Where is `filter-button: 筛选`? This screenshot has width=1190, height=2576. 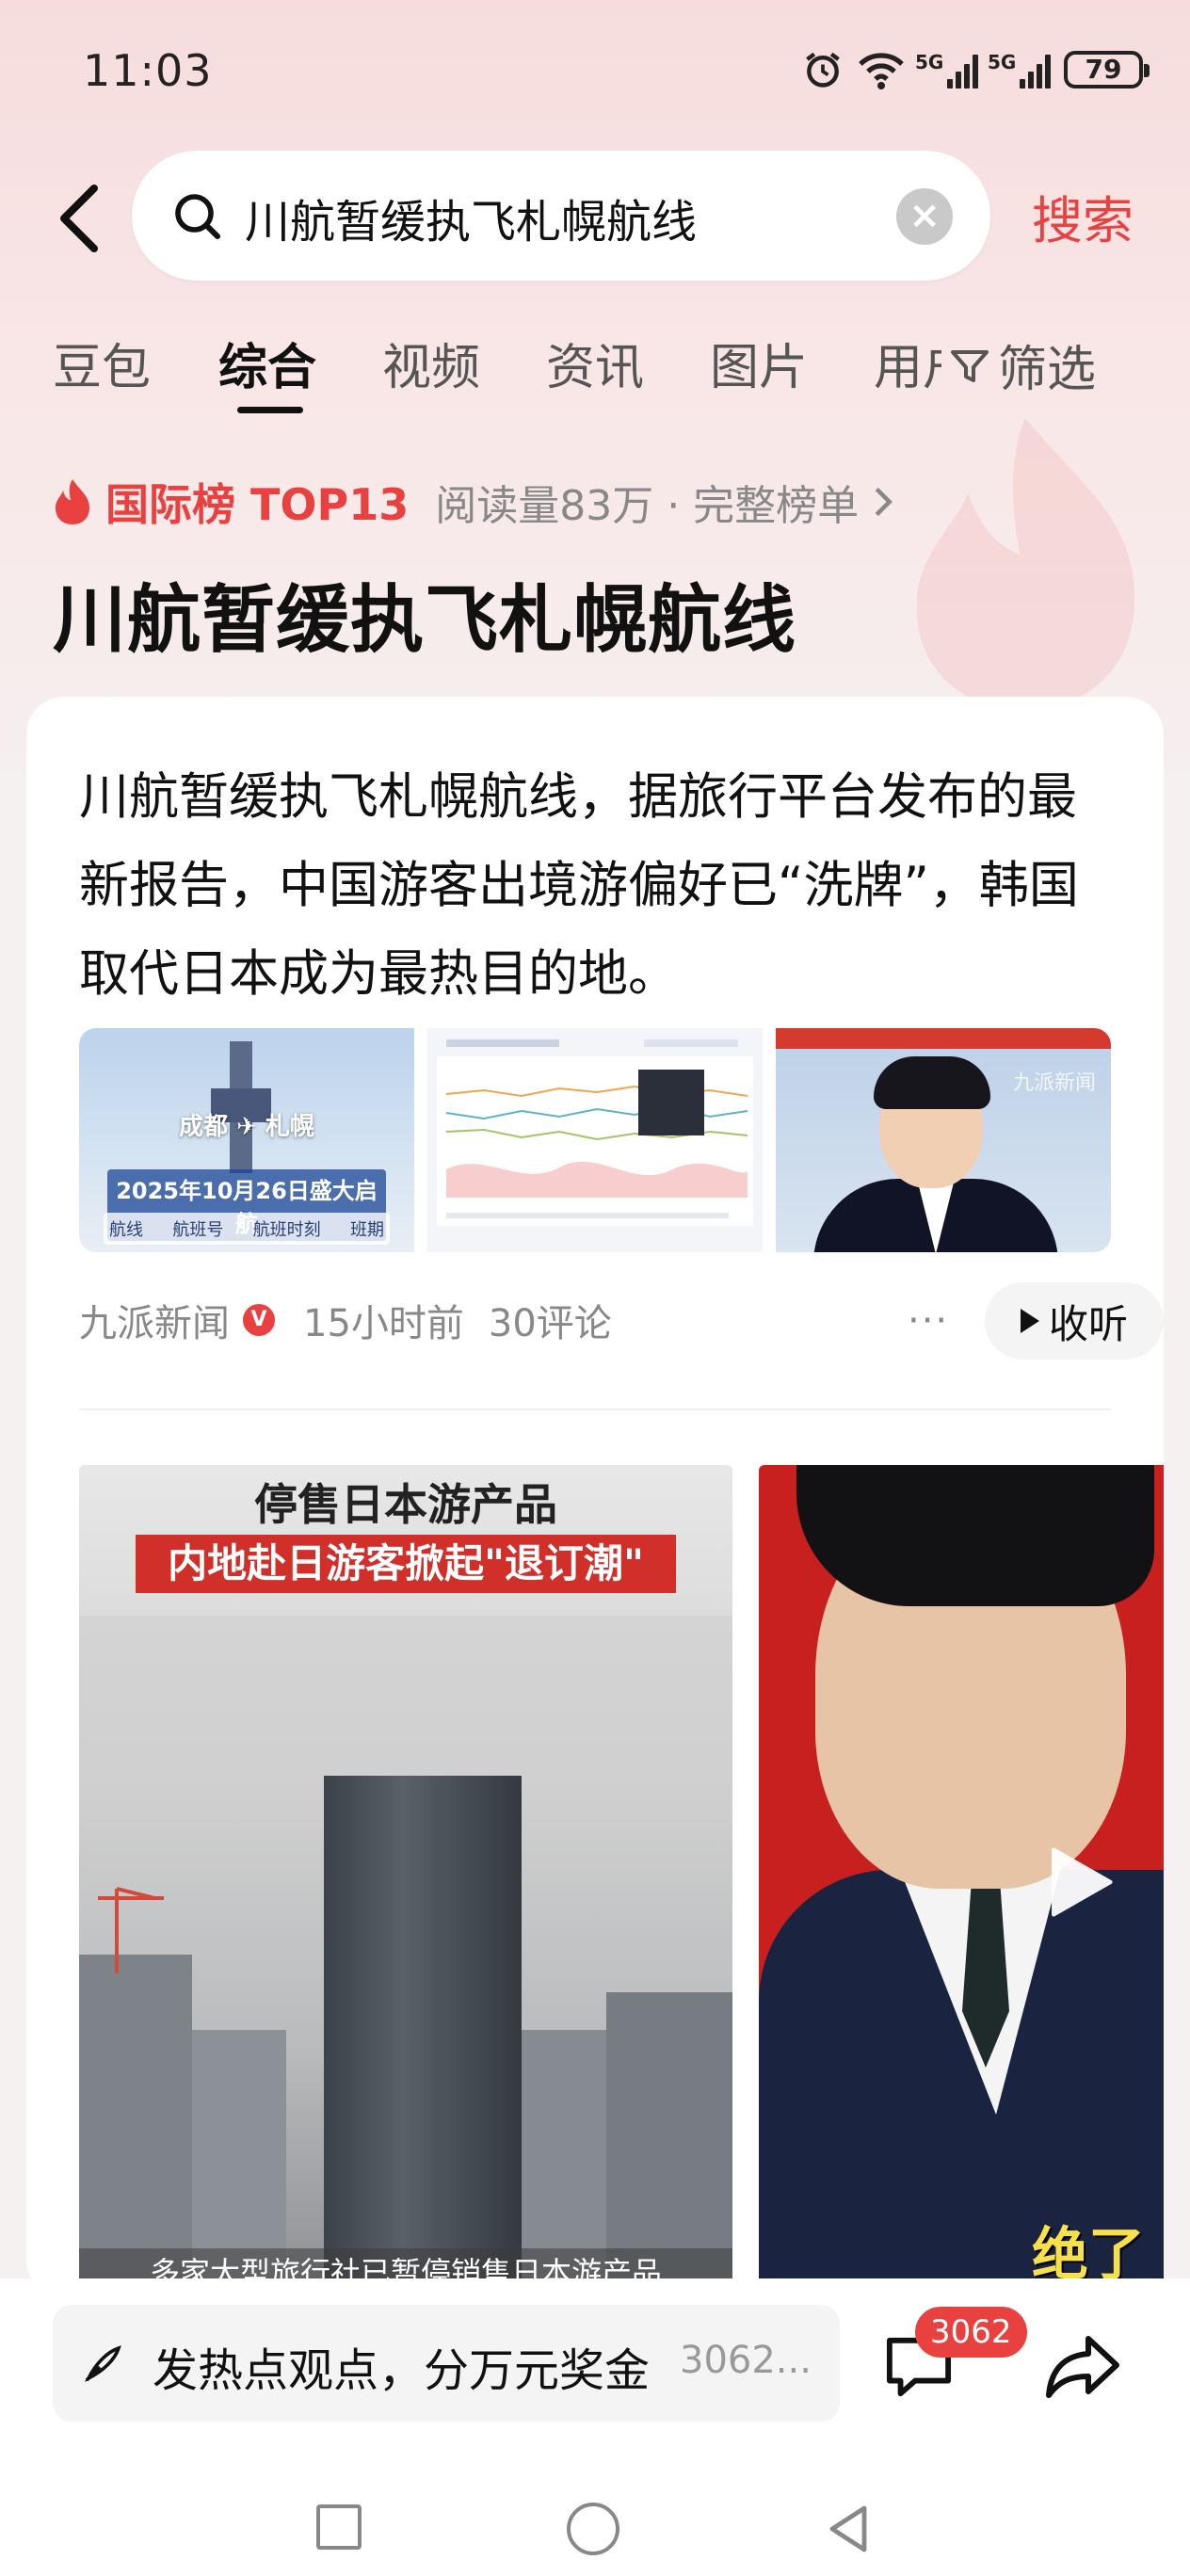
filter-button: 筛选 is located at coordinates (1022, 365).